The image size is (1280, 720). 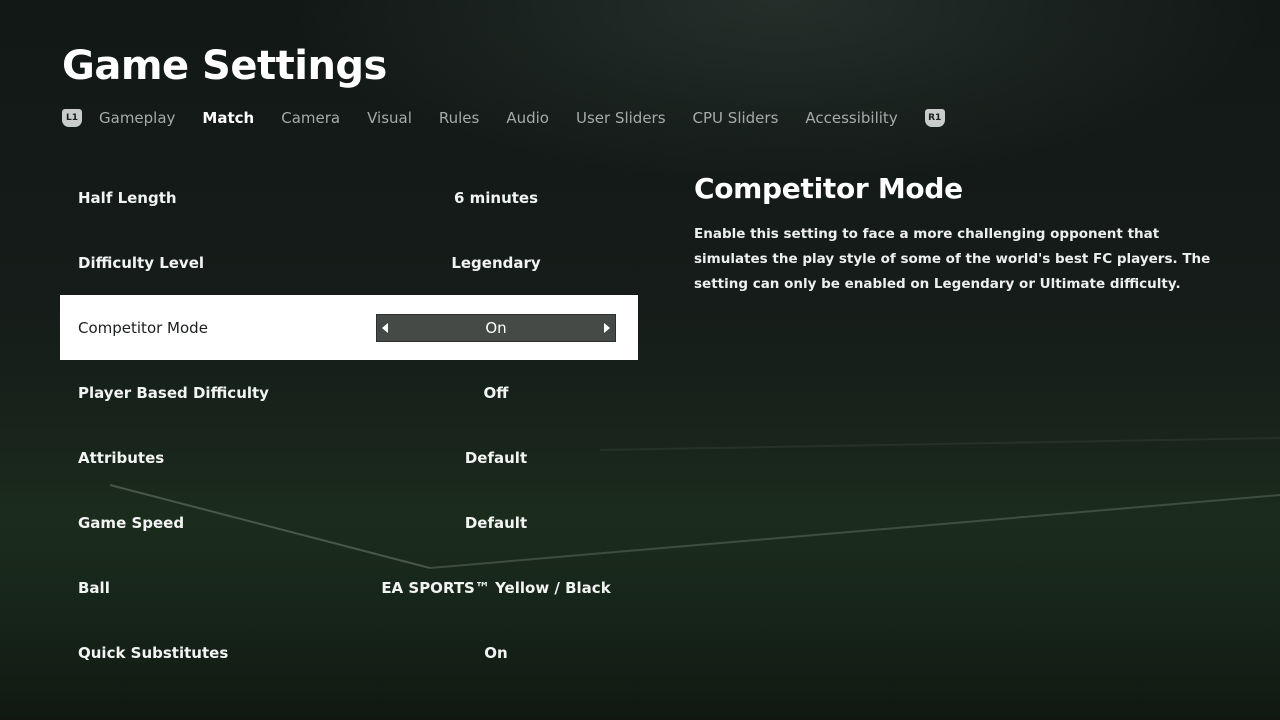 What do you see at coordinates (496, 197) in the screenshot?
I see `setting-value: 6 minutes` at bounding box center [496, 197].